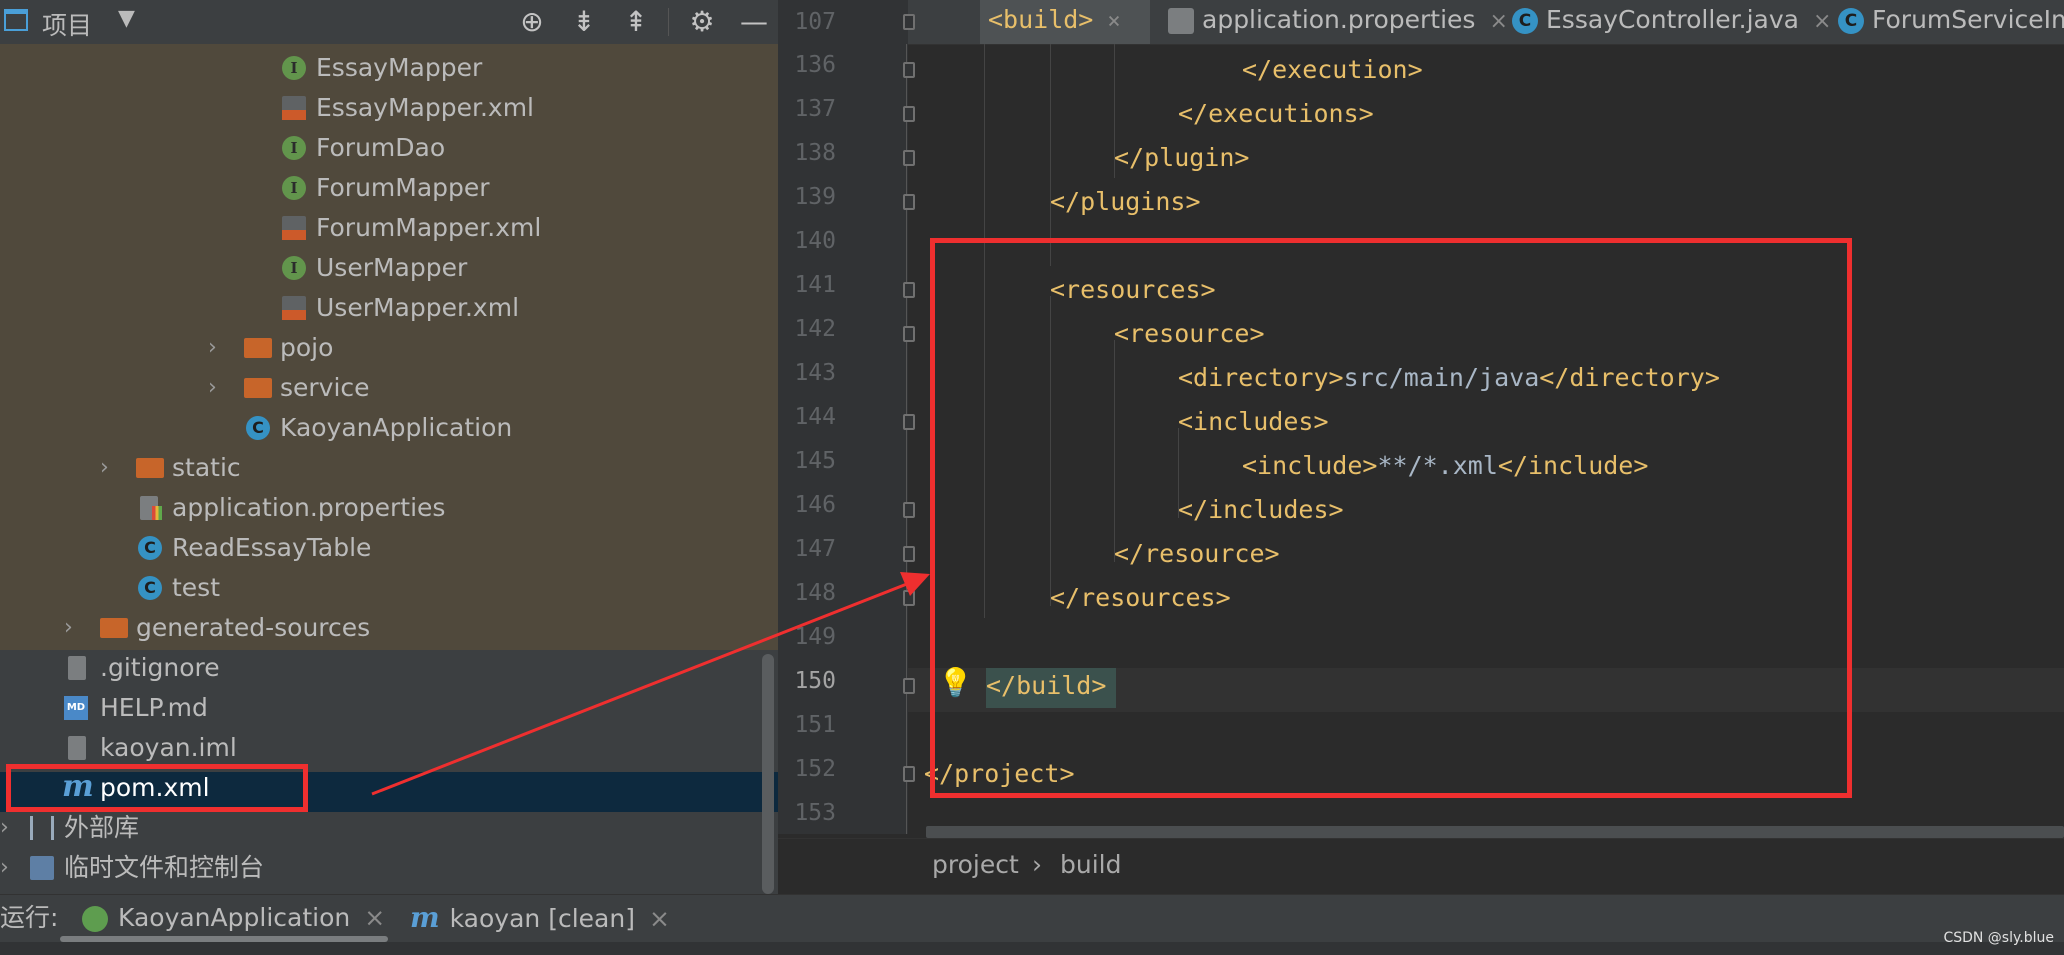  I want to click on line-number: 153, so click(815, 813).